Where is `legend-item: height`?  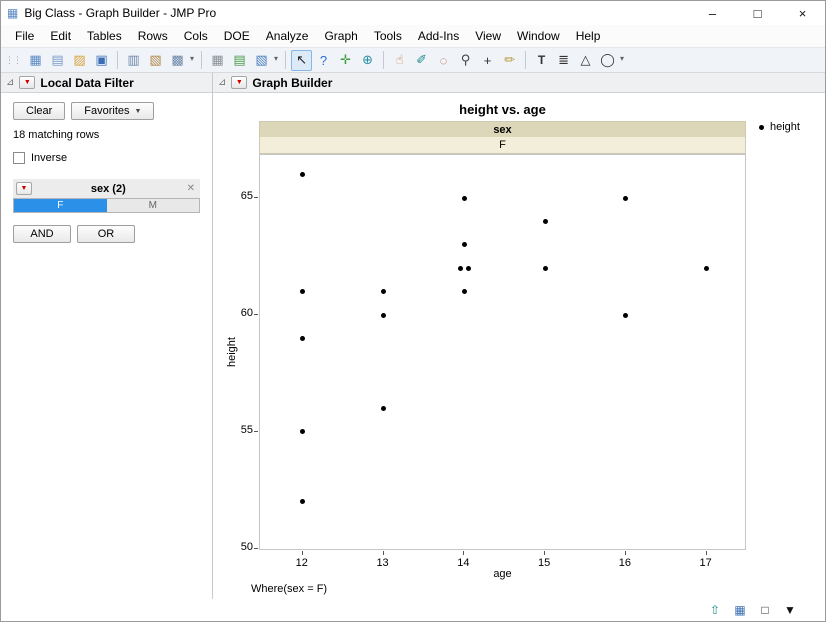 legend-item: height is located at coordinates (779, 127).